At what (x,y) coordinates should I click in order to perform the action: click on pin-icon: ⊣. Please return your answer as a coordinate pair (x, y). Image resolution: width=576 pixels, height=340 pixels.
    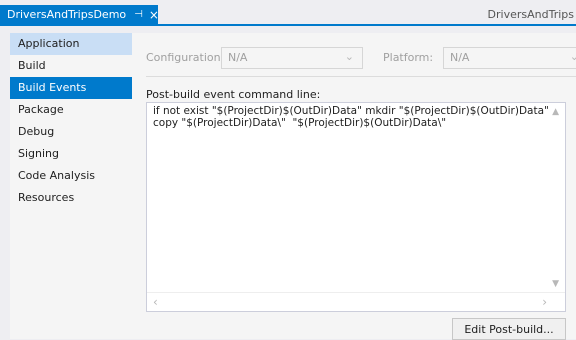
    Looking at the image, I should click on (138, 14).